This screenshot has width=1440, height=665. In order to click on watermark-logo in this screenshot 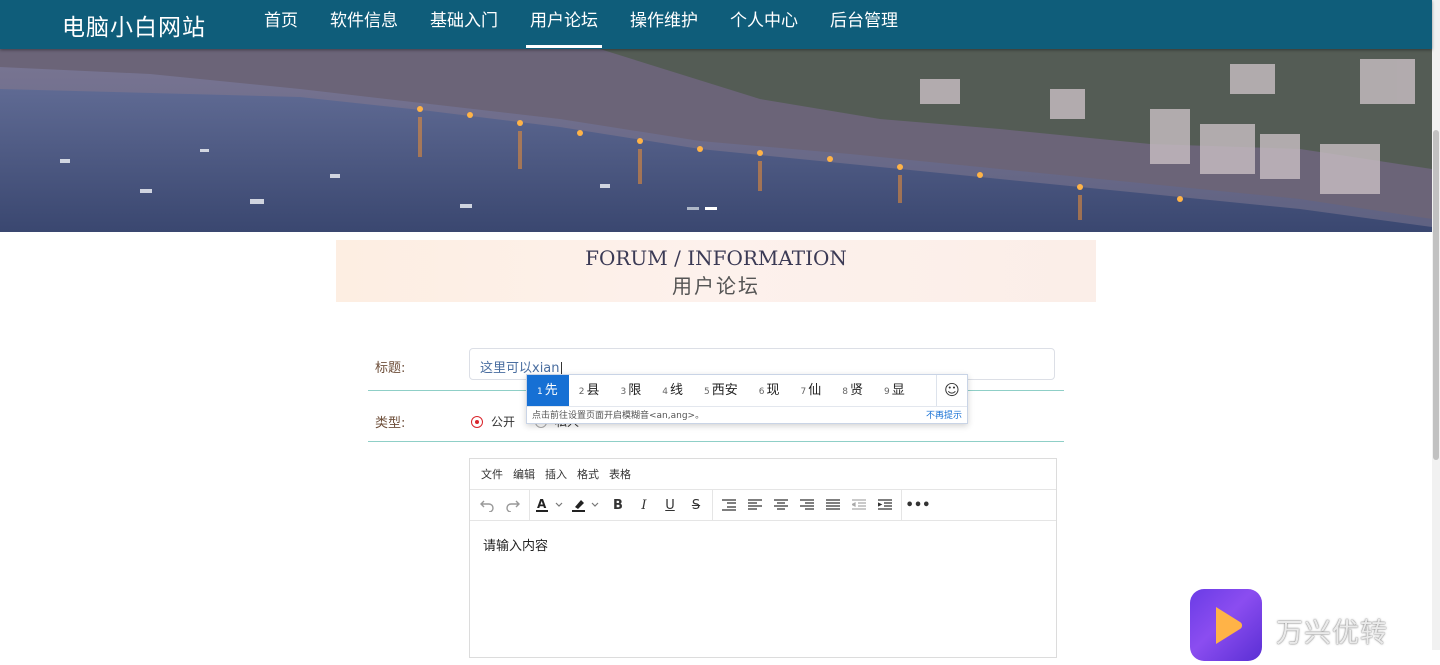, I will do `click(1226, 625)`.